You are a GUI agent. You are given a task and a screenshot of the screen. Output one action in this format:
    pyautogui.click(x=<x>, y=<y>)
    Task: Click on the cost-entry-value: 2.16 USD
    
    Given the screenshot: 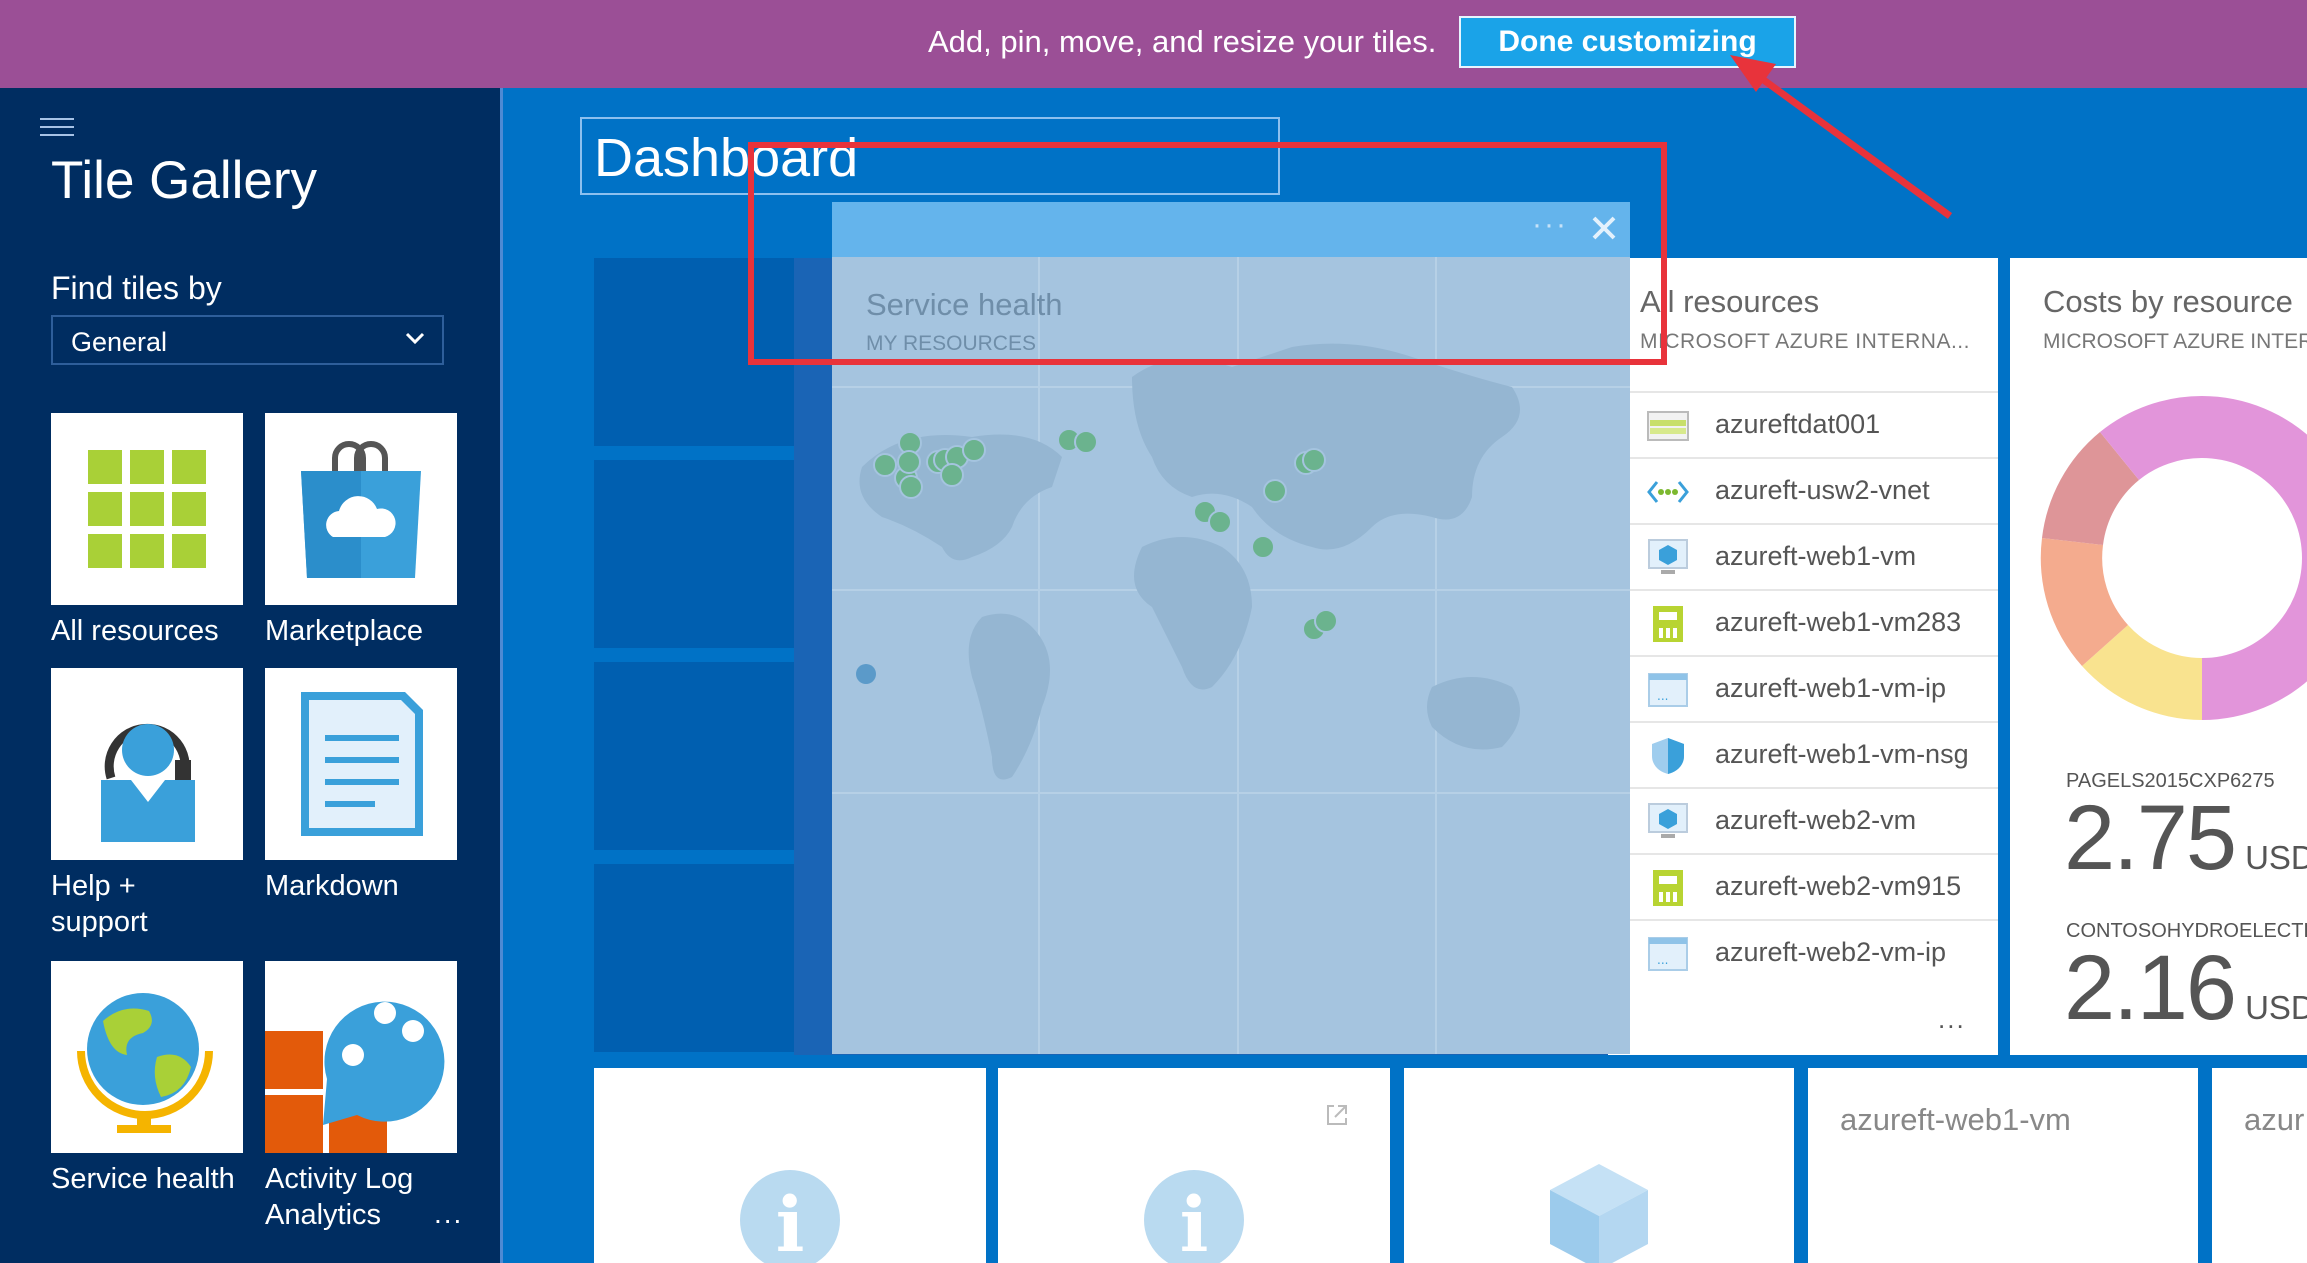 What is the action you would take?
    pyautogui.click(x=2185, y=988)
    